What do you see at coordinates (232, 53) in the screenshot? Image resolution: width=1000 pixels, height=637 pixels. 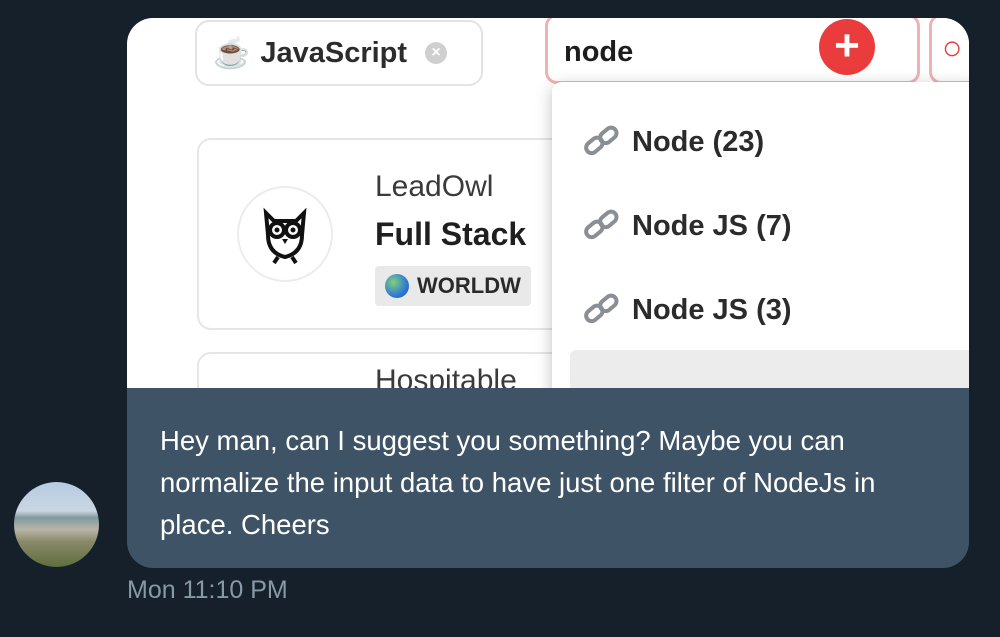 I see `coffee-icon: ☕` at bounding box center [232, 53].